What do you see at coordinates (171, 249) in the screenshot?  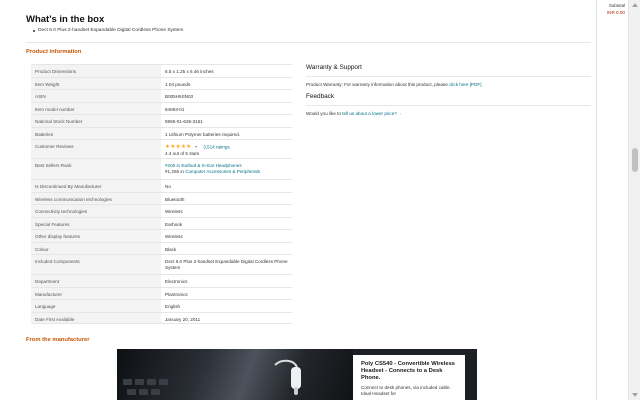 I see `table-value: Black` at bounding box center [171, 249].